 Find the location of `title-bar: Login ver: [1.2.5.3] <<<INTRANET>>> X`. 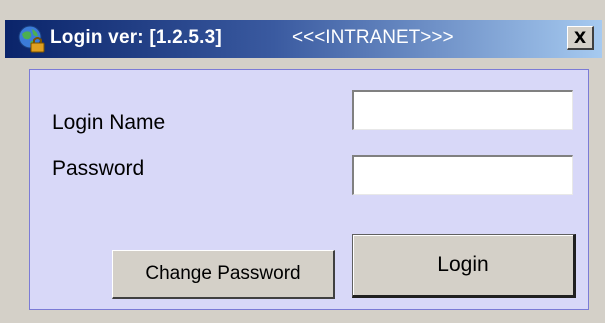

title-bar: Login ver: [1.2.5.3] <<<INTRANET>>> X is located at coordinates (303, 39).